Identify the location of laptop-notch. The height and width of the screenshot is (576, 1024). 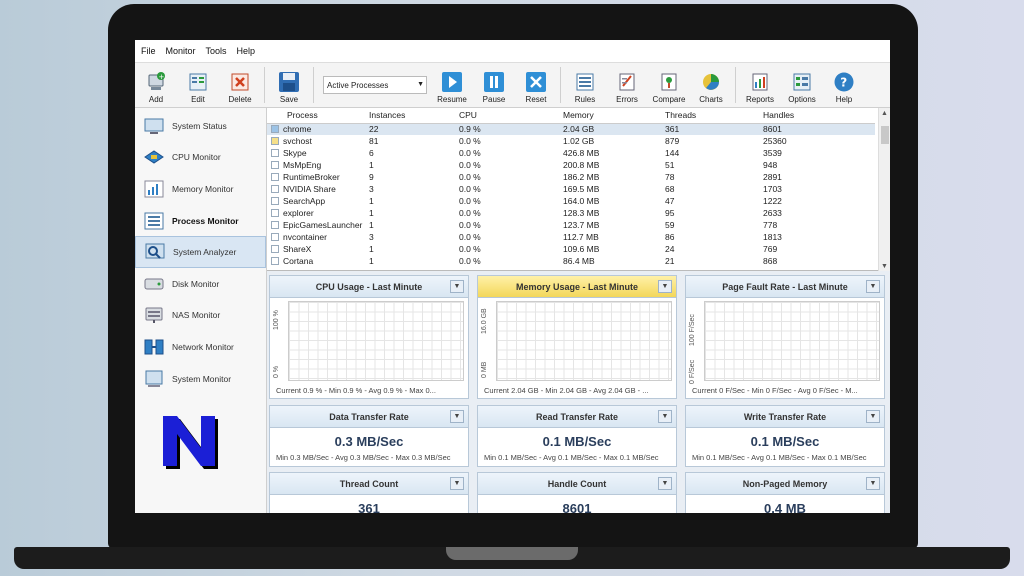
(512, 553).